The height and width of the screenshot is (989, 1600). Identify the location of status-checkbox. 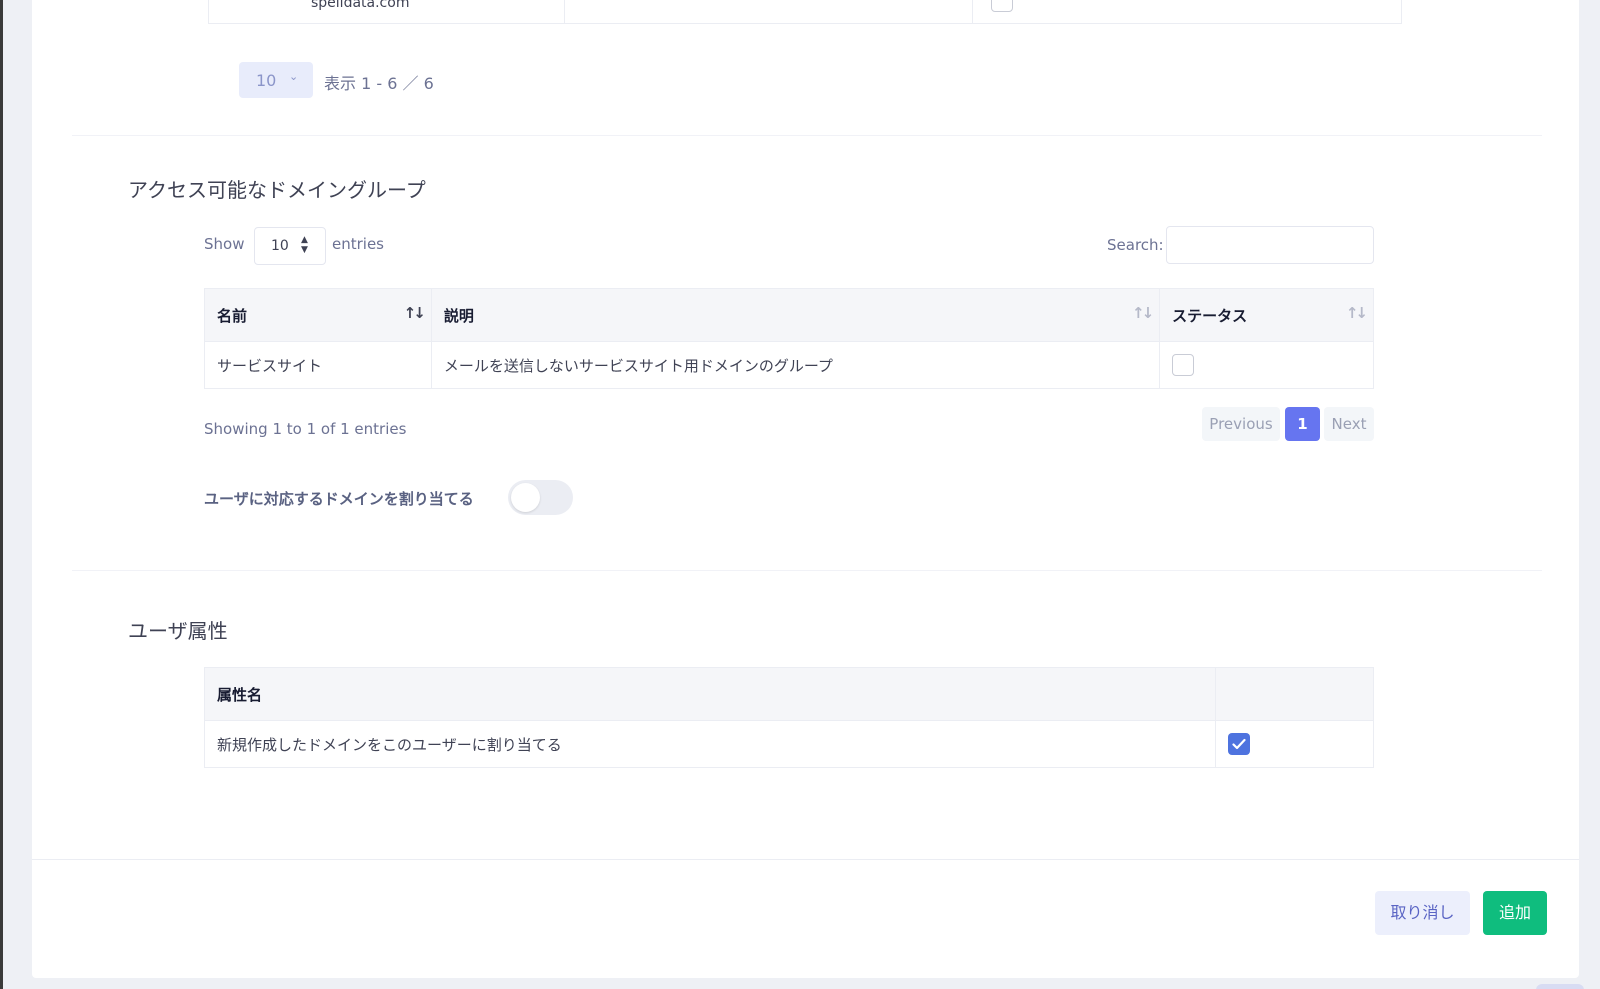
(1183, 365).